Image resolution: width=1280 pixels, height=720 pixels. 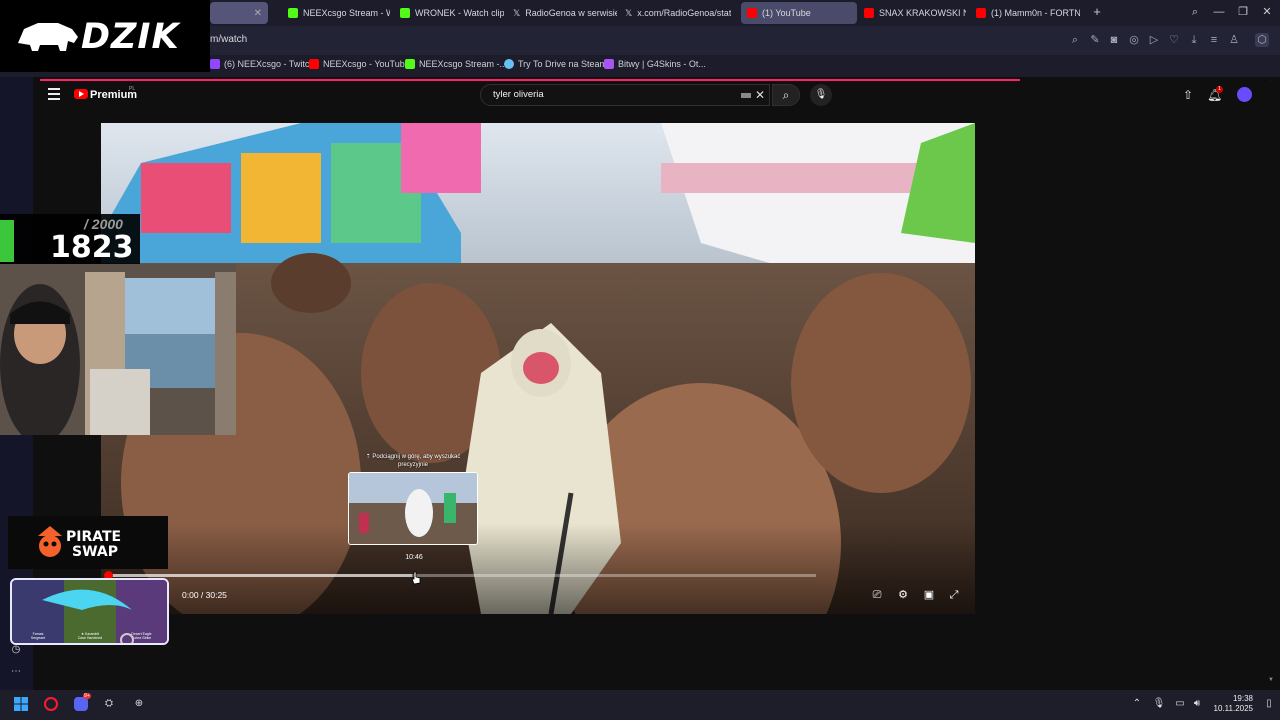 What do you see at coordinates (571, 13) in the screenshot?
I see `tab-label: RadioGenoa w serwisie X:` at bounding box center [571, 13].